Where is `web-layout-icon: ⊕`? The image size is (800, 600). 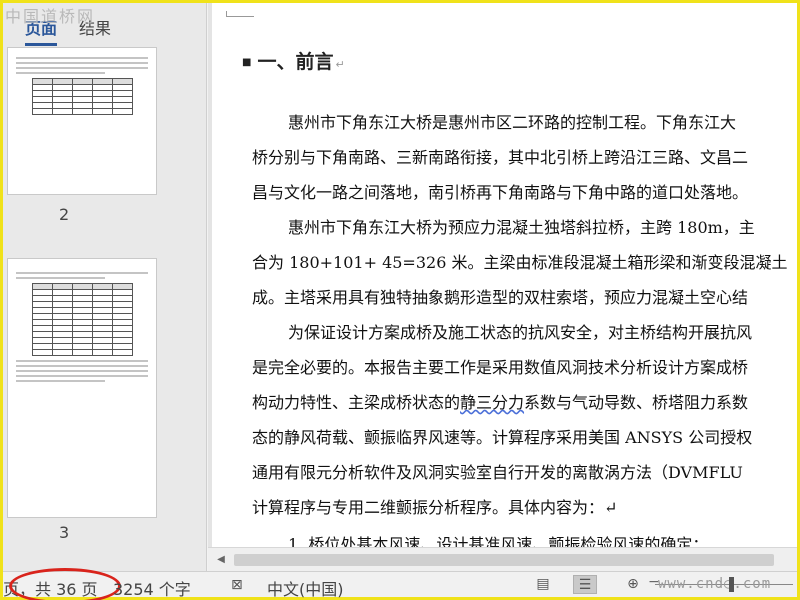 web-layout-icon: ⊕ is located at coordinates (633, 584).